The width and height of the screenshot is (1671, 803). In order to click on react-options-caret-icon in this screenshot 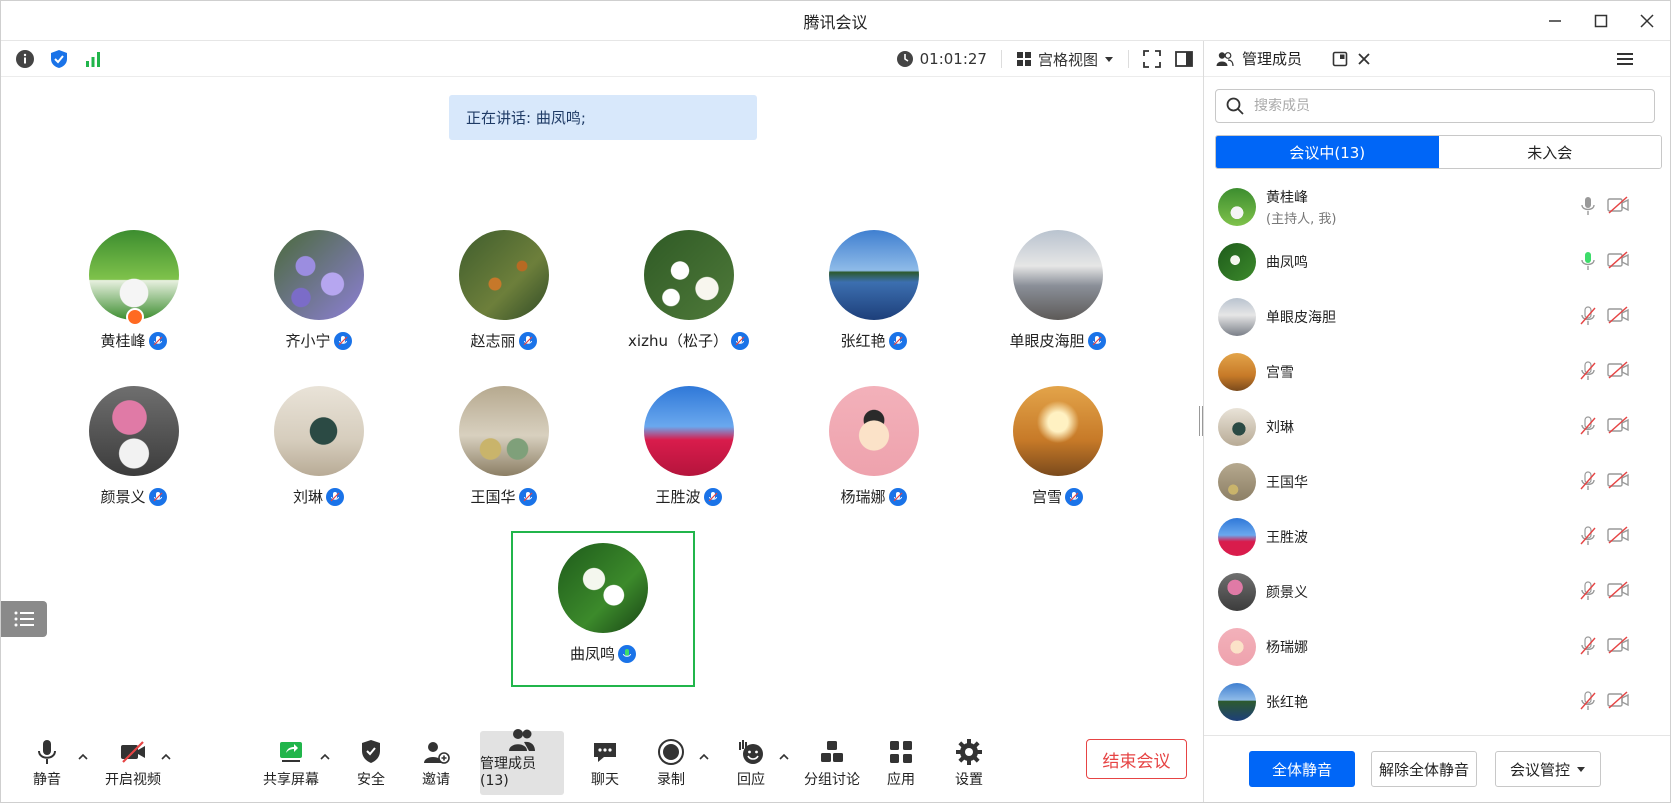, I will do `click(784, 757)`.